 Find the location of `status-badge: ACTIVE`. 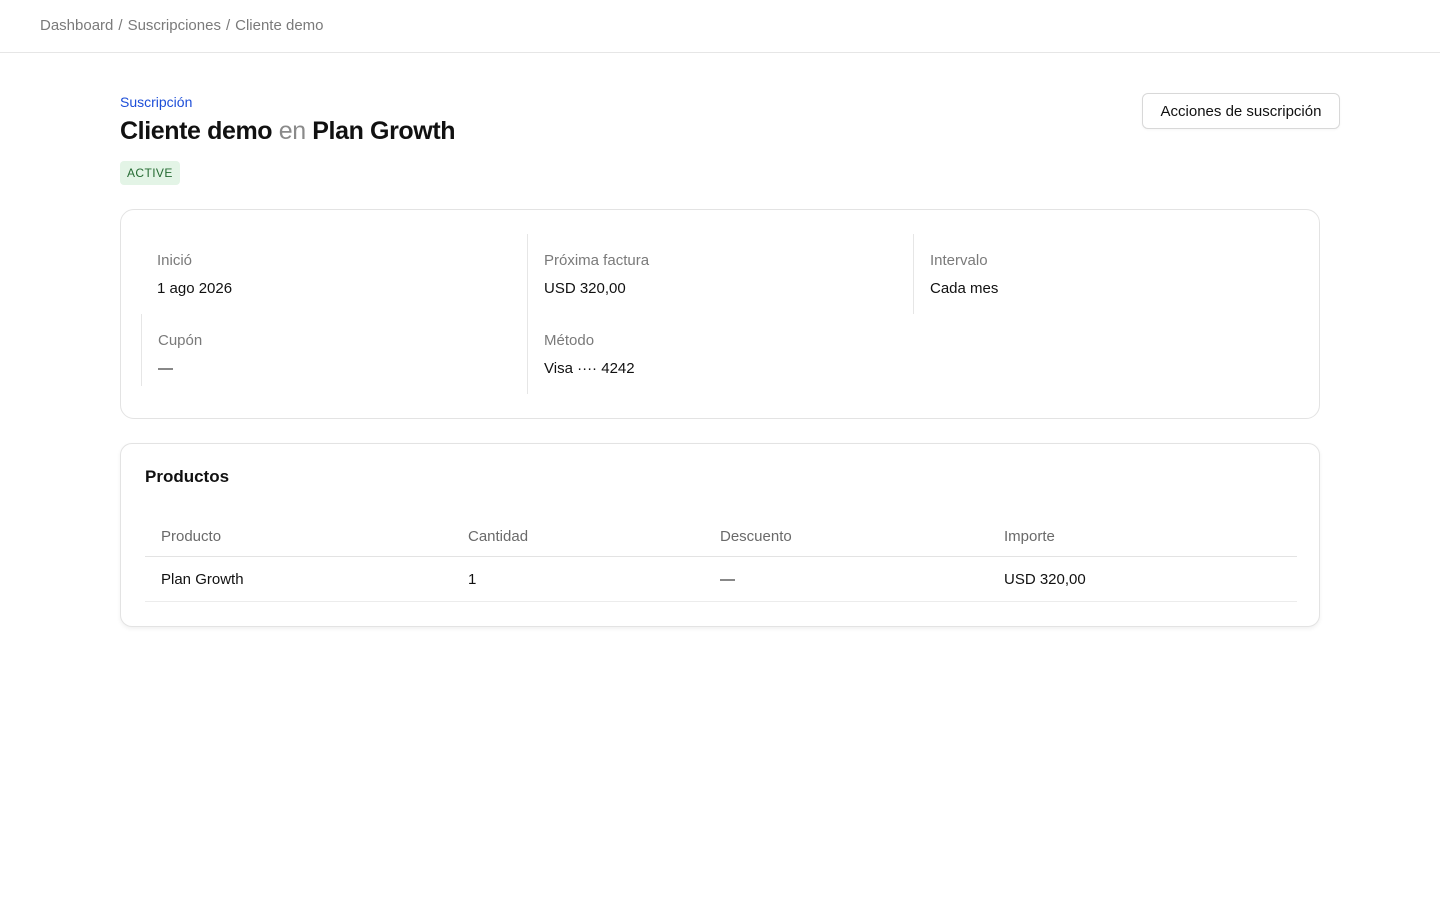

status-badge: ACTIVE is located at coordinates (150, 173).